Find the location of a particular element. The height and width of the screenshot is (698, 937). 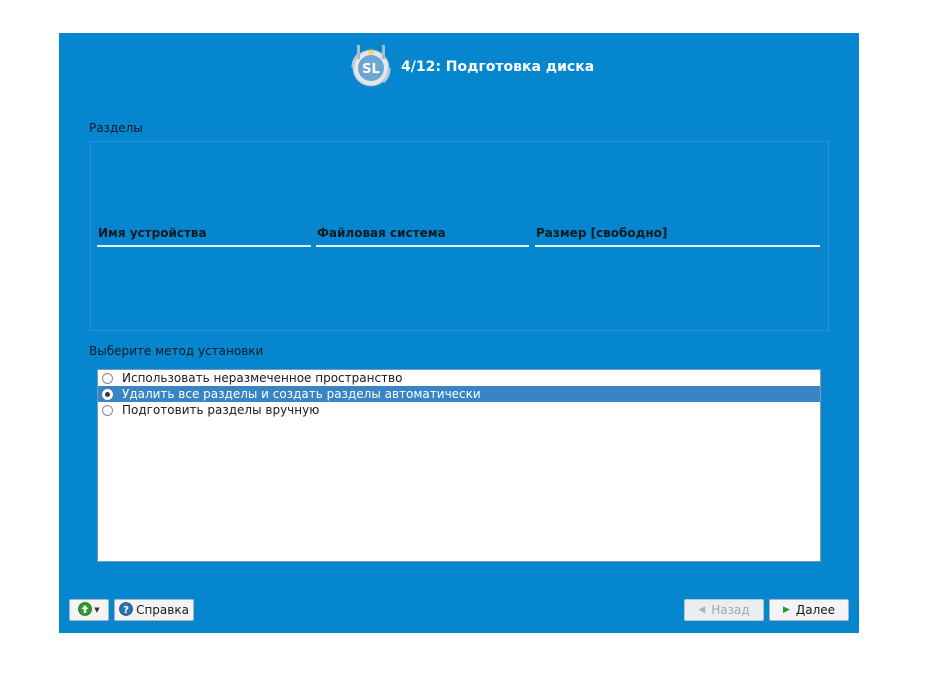

logo-text: SL is located at coordinates (371, 69).